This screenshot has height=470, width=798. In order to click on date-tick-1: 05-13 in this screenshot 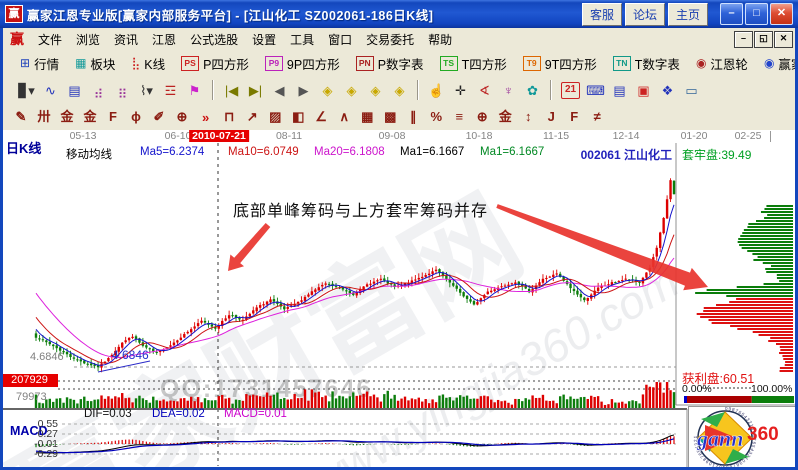, I will do `click(83, 136)`.